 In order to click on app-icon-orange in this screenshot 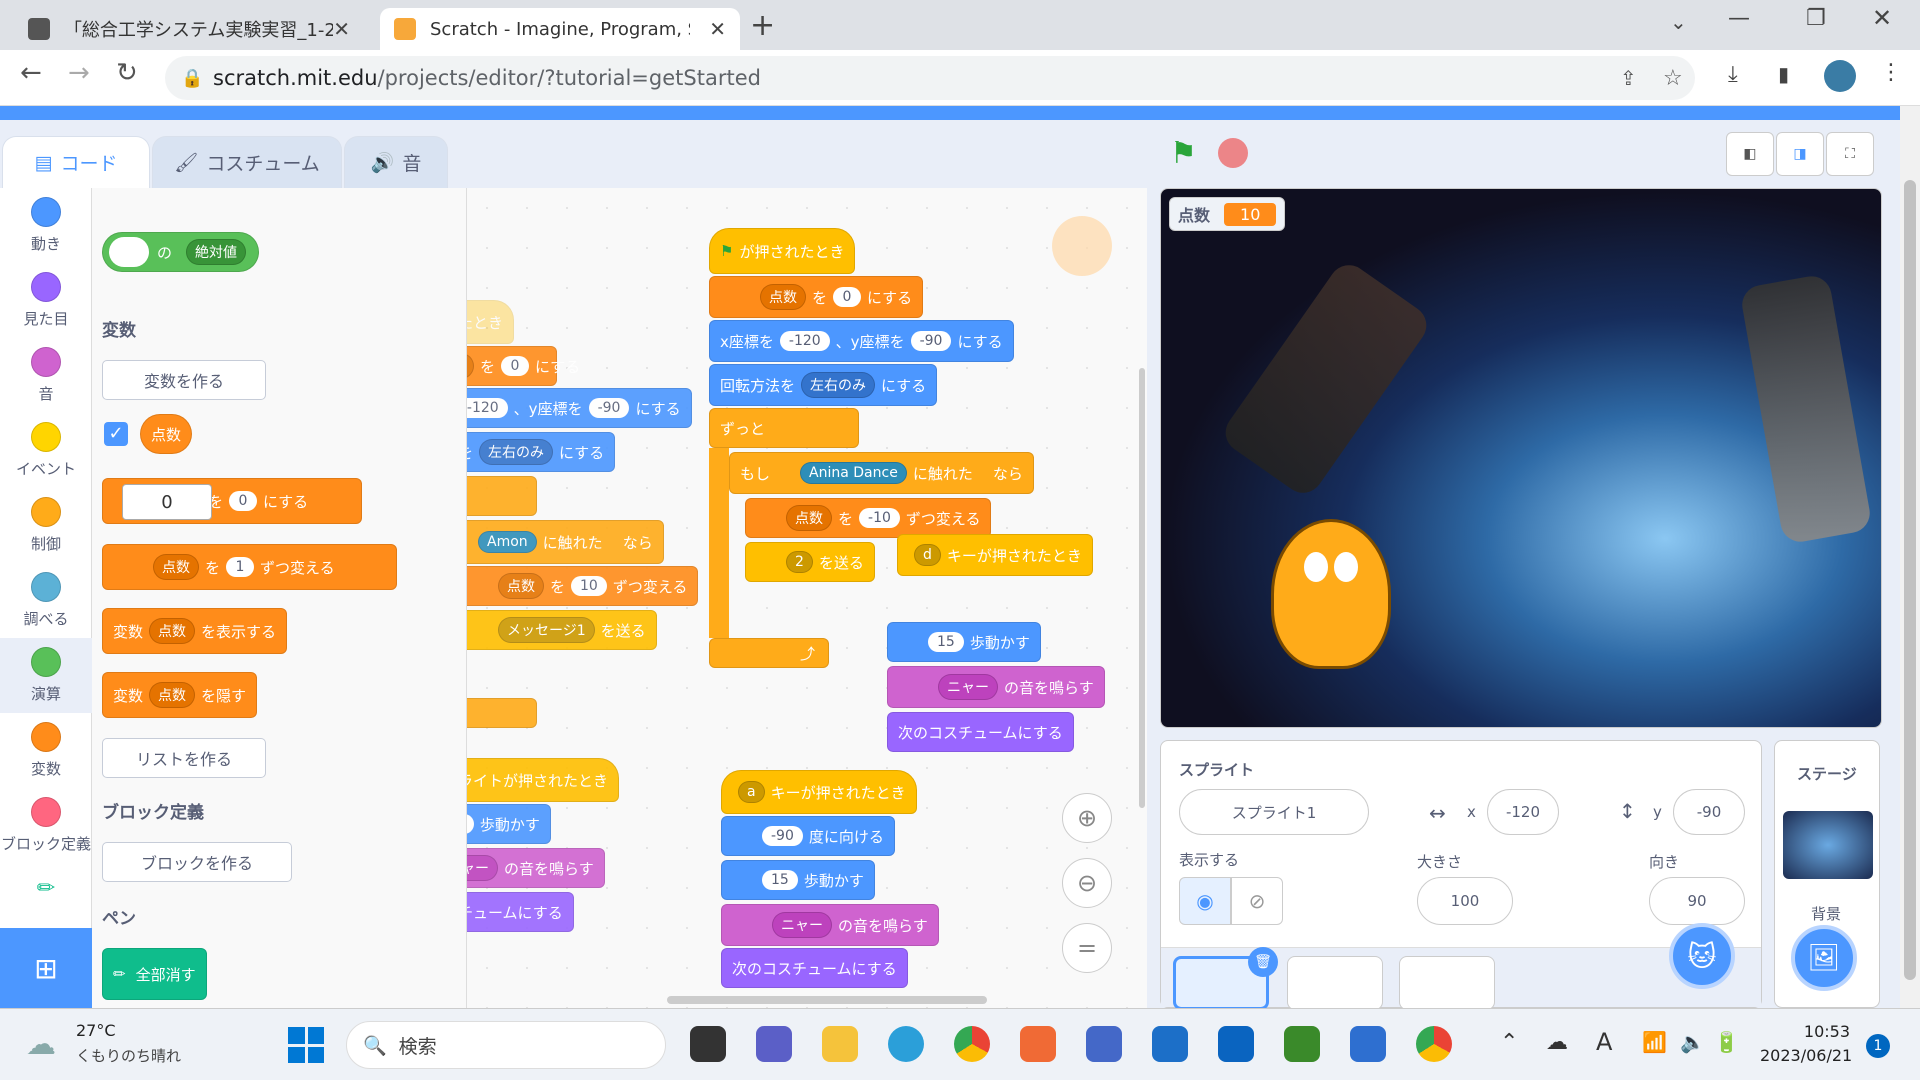, I will do `click(1038, 1044)`.